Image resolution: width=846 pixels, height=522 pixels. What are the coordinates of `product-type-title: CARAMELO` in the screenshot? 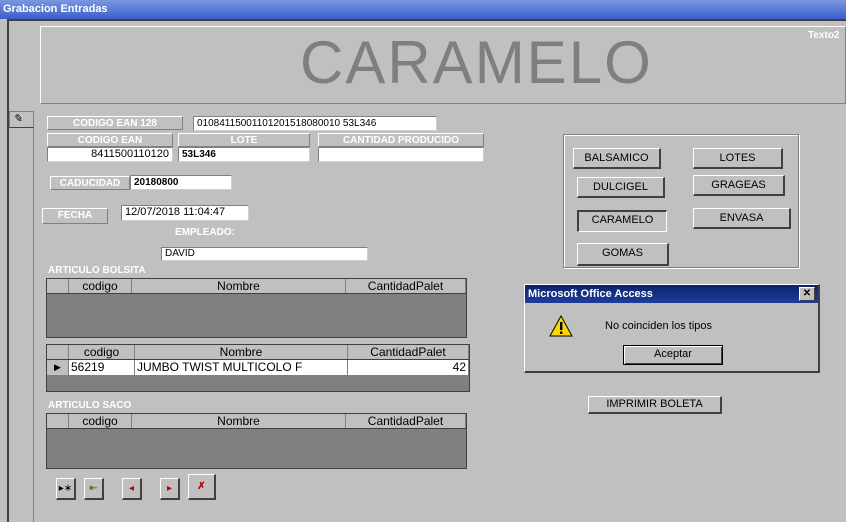 It's located at (476, 62).